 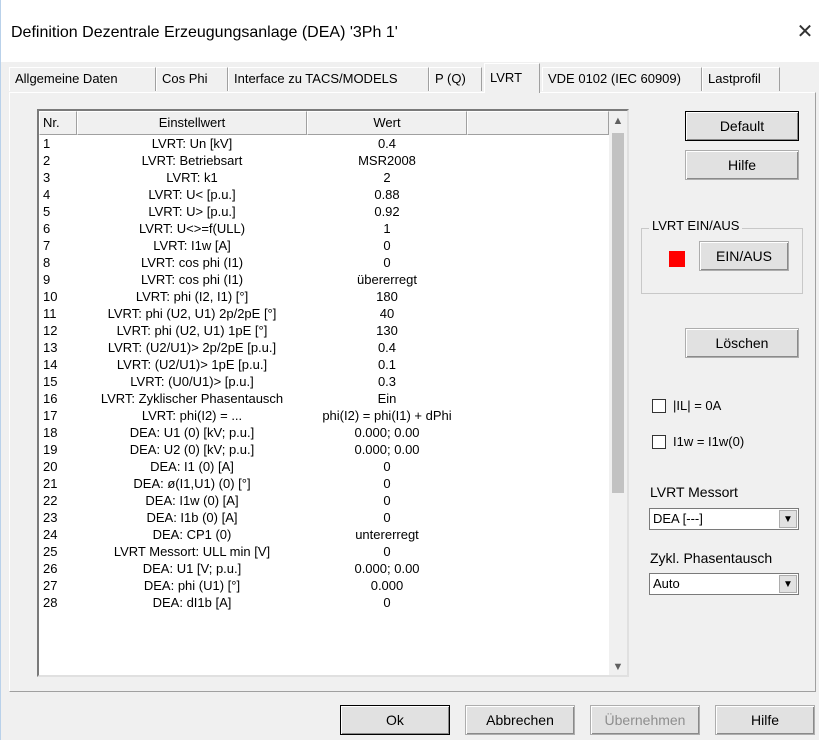 I want to click on ok-button: Ok, so click(x=395, y=720).